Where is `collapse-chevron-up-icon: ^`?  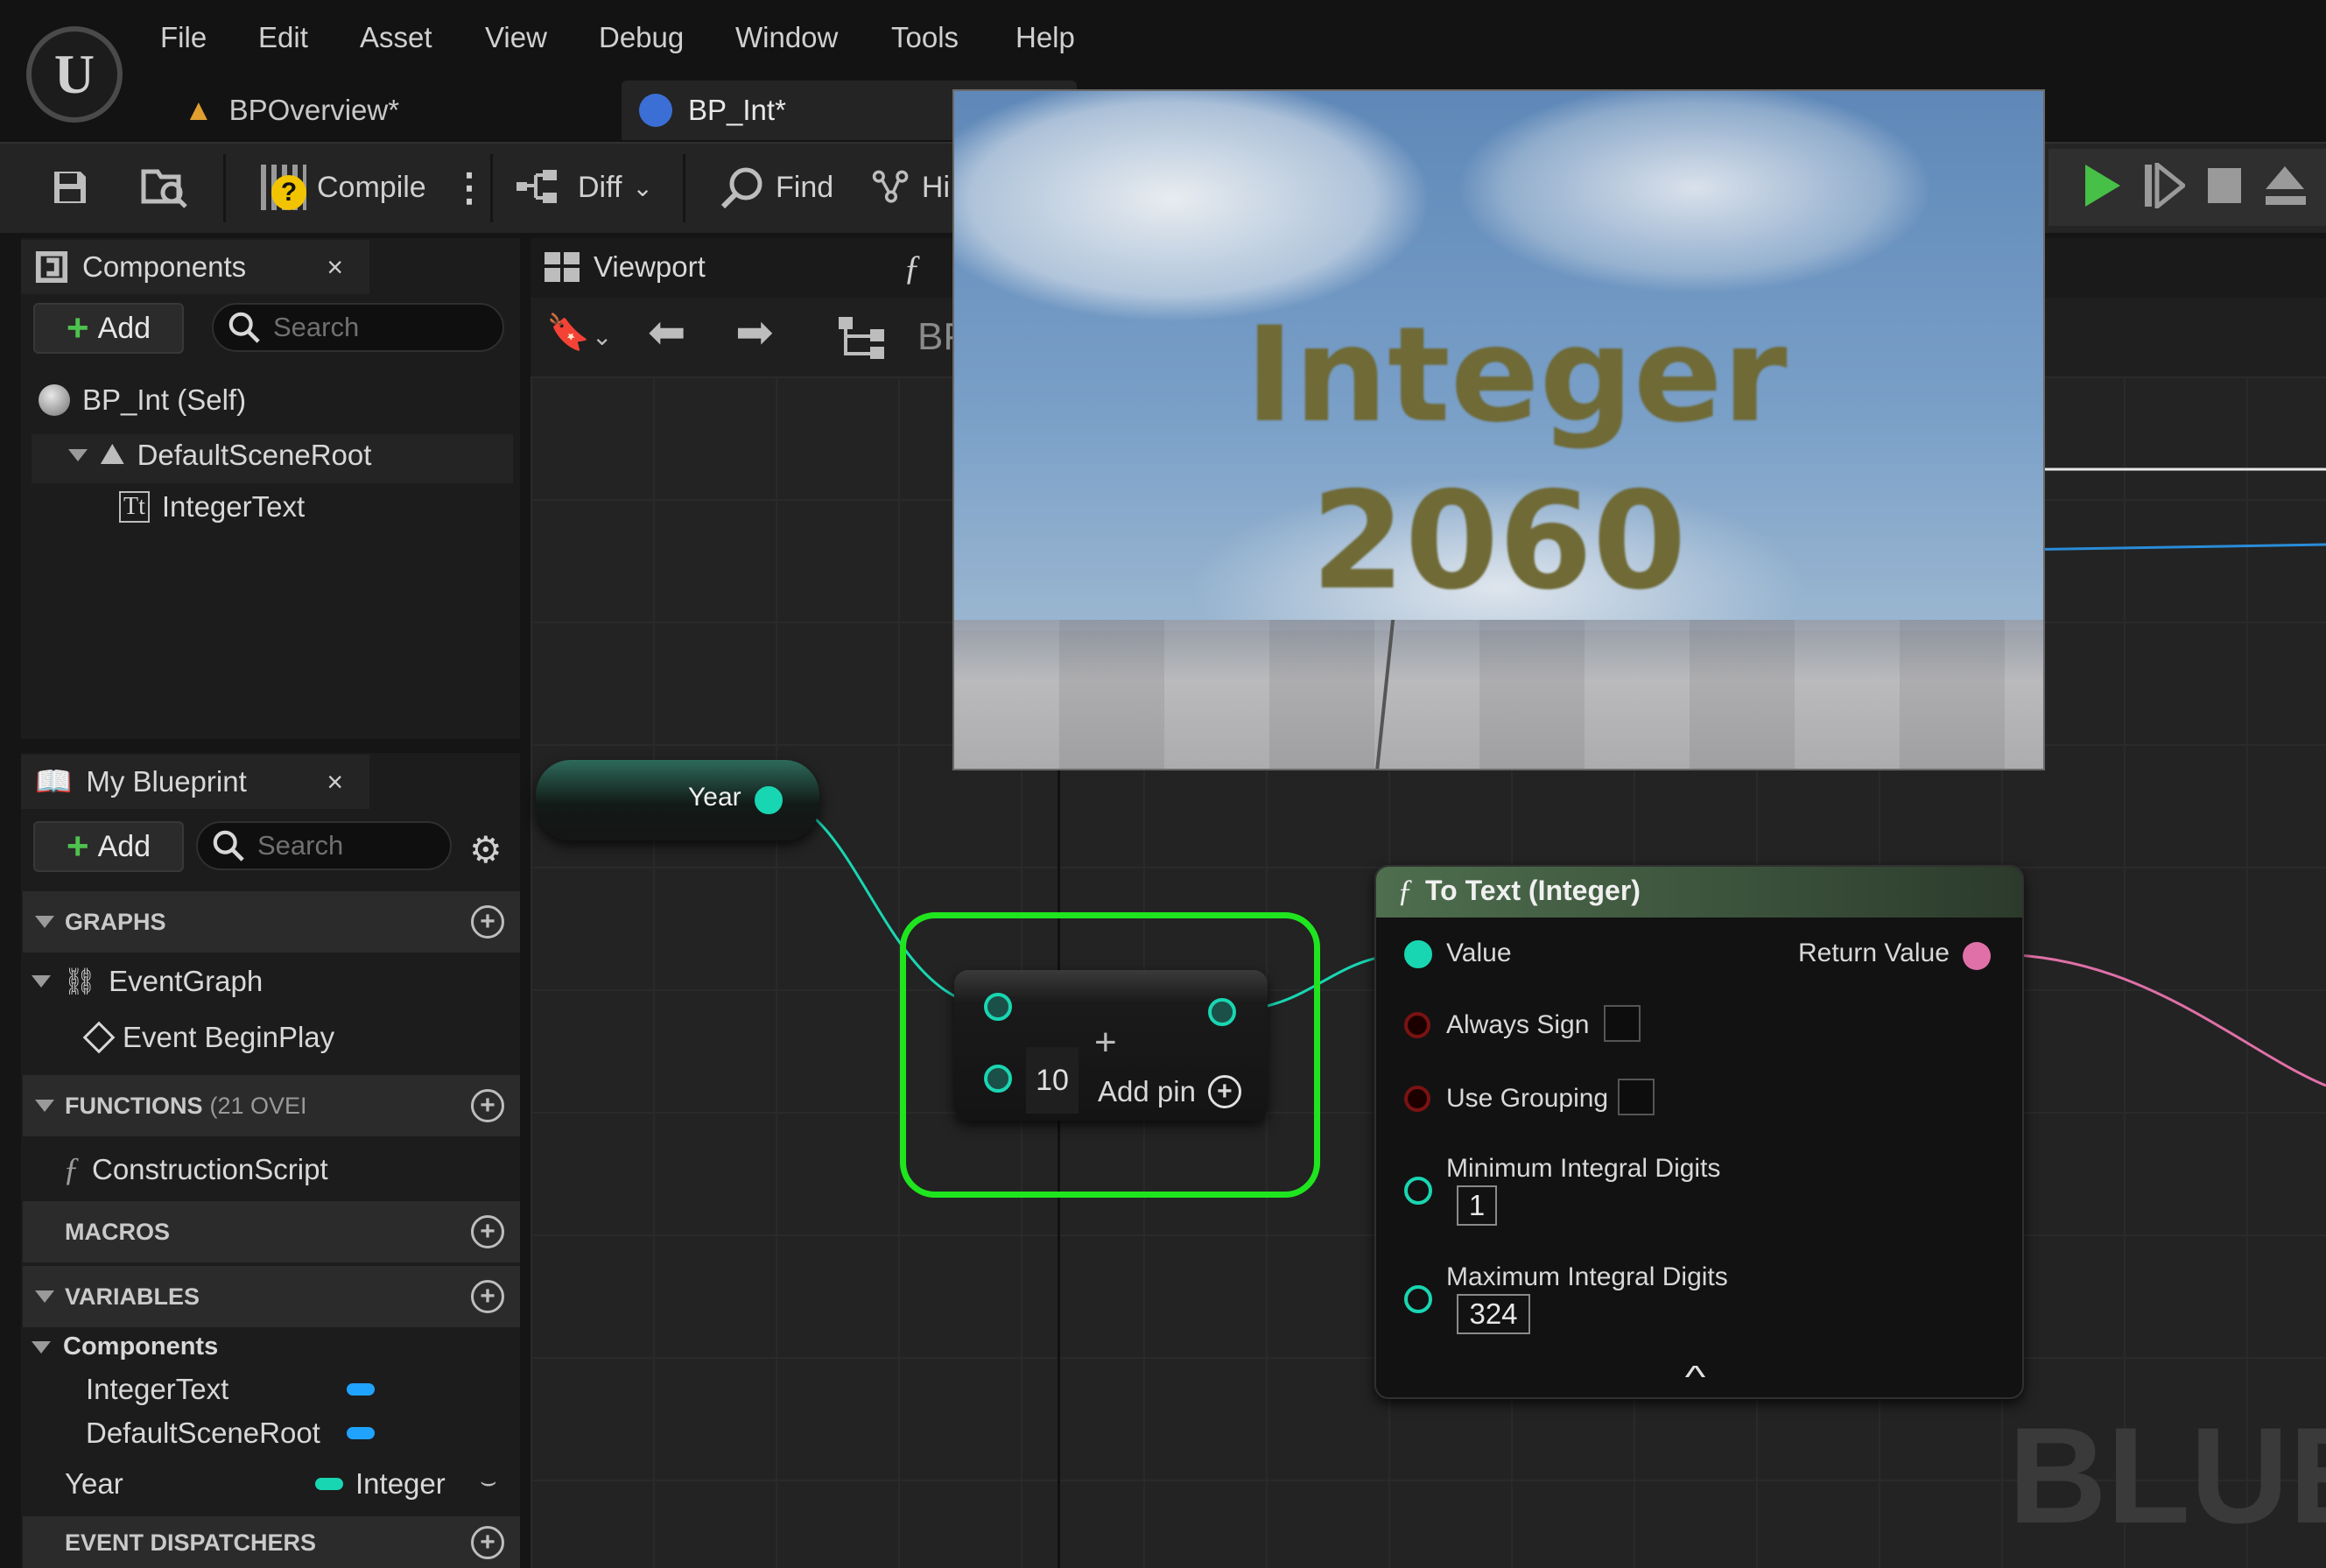
collapse-chevron-up-icon: ^ is located at coordinates (1695, 1378).